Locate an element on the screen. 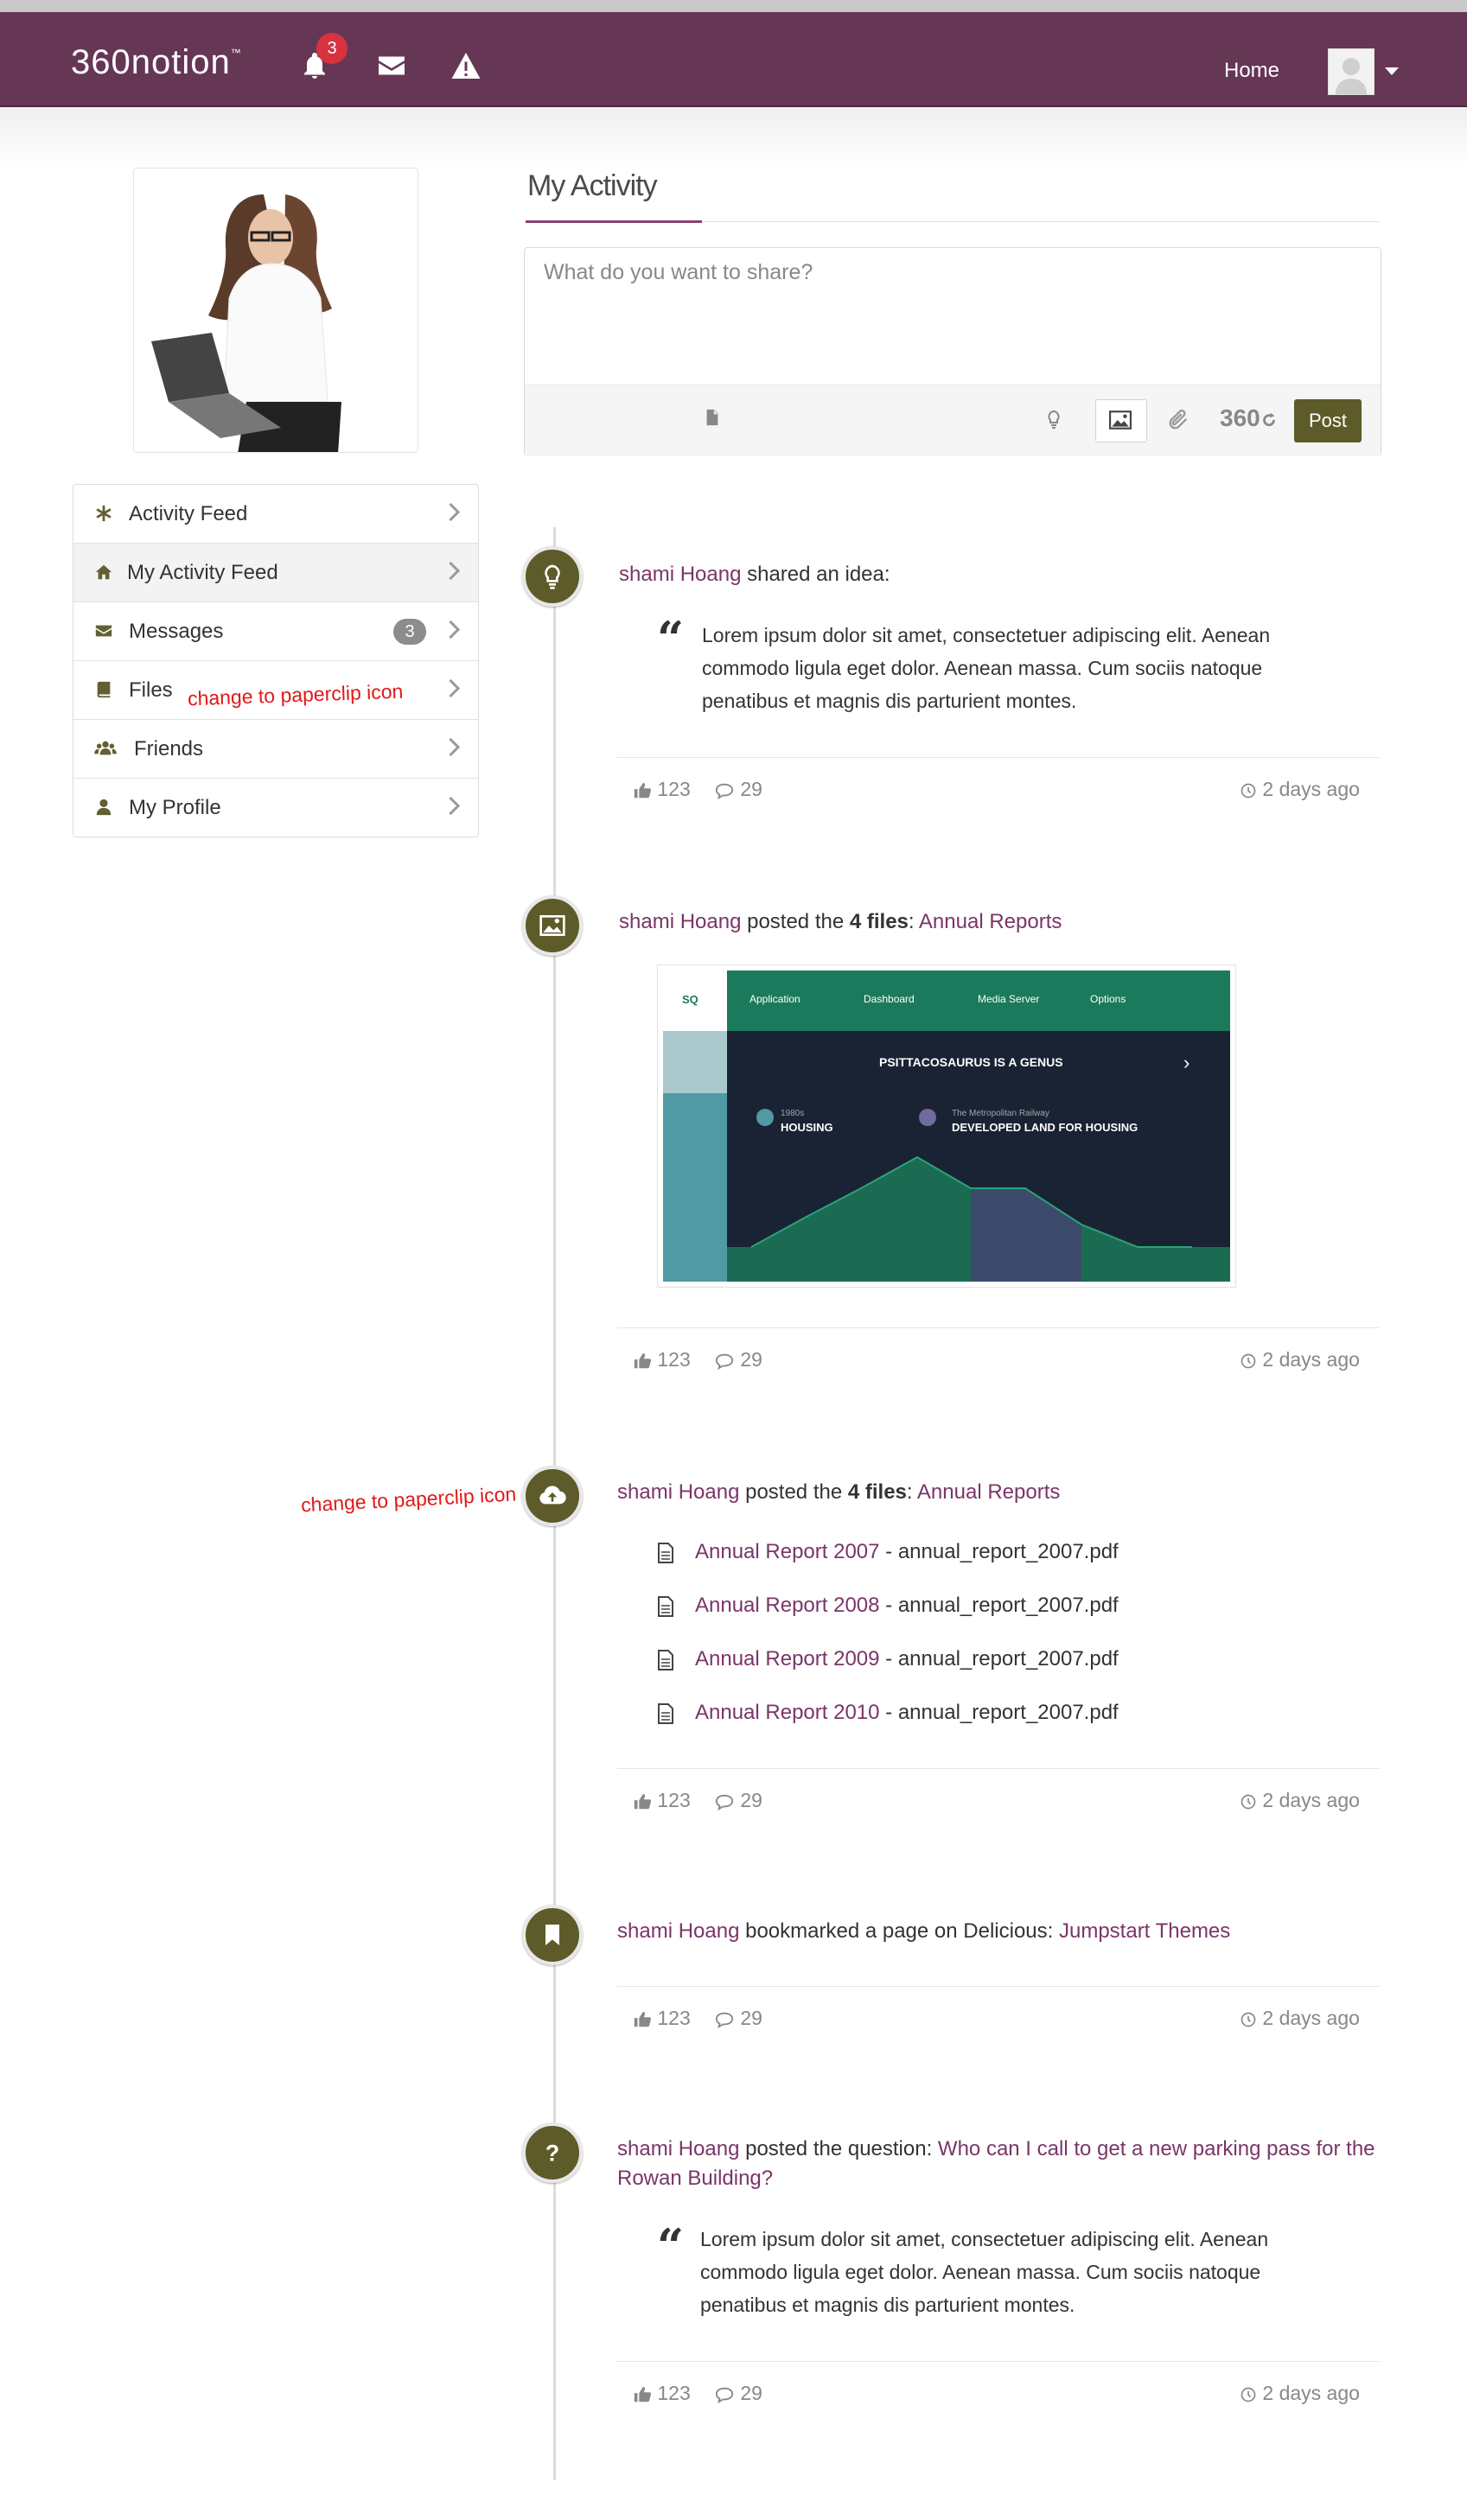  warning-icon is located at coordinates (467, 67).